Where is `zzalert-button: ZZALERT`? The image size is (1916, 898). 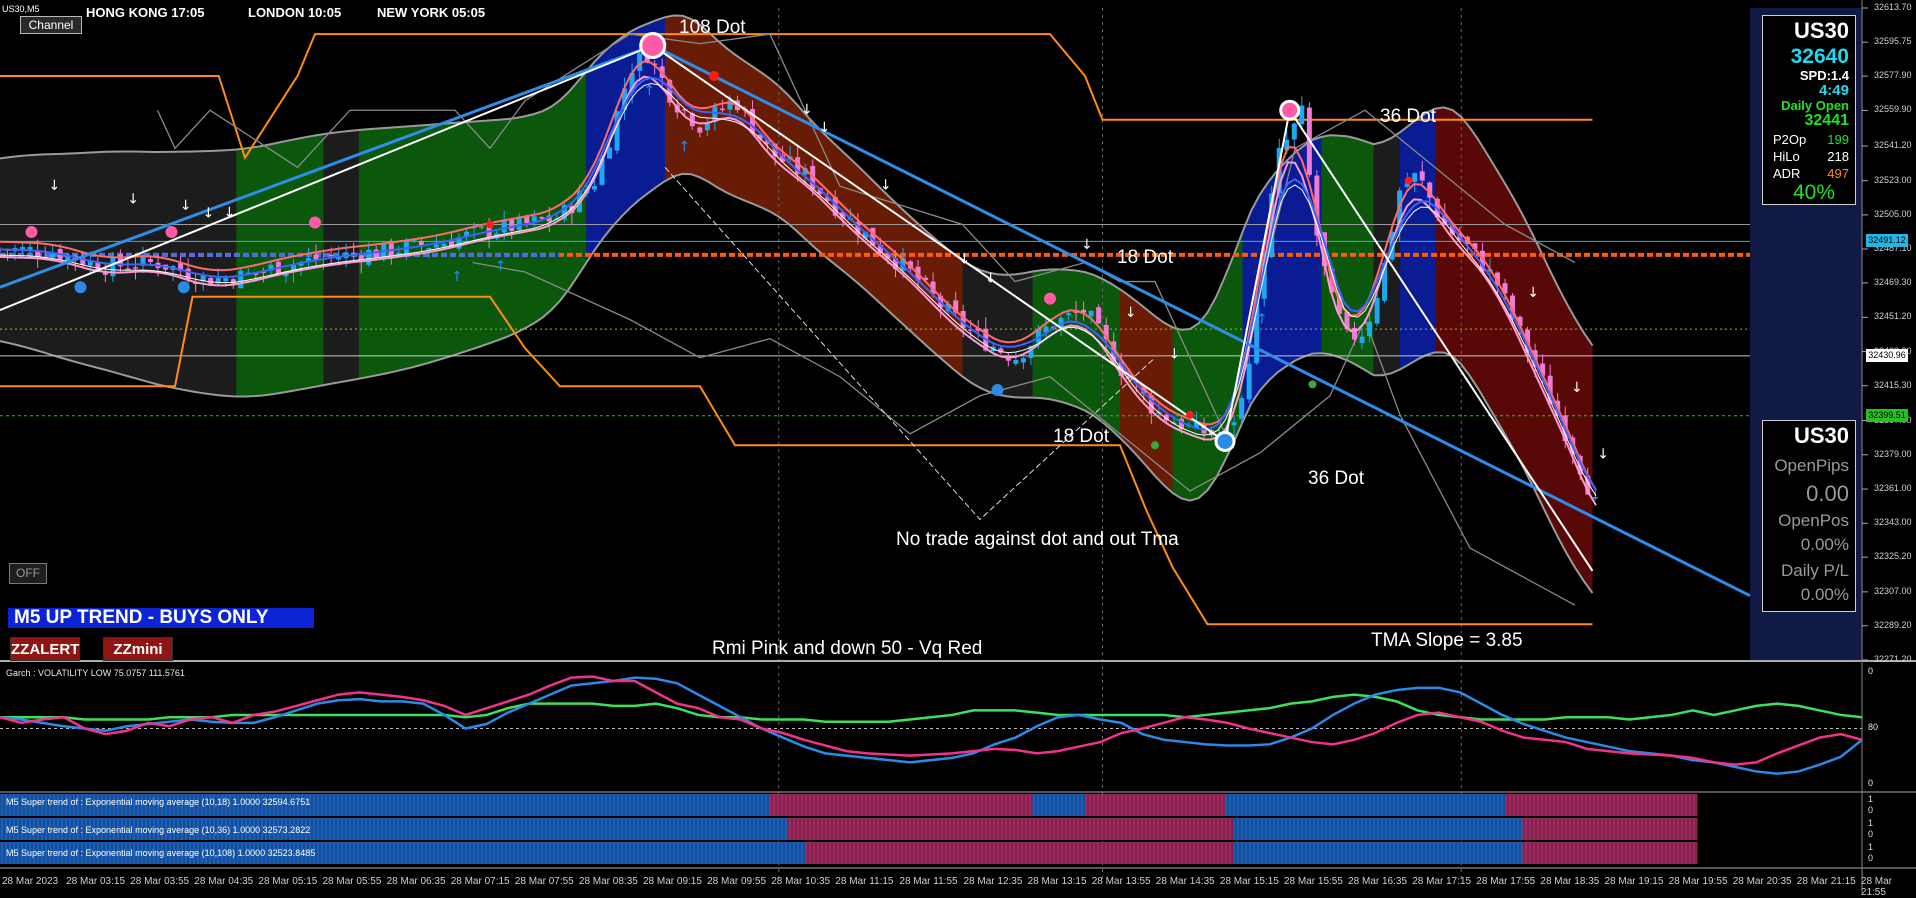
zzalert-button: ZZALERT is located at coordinates (45, 649).